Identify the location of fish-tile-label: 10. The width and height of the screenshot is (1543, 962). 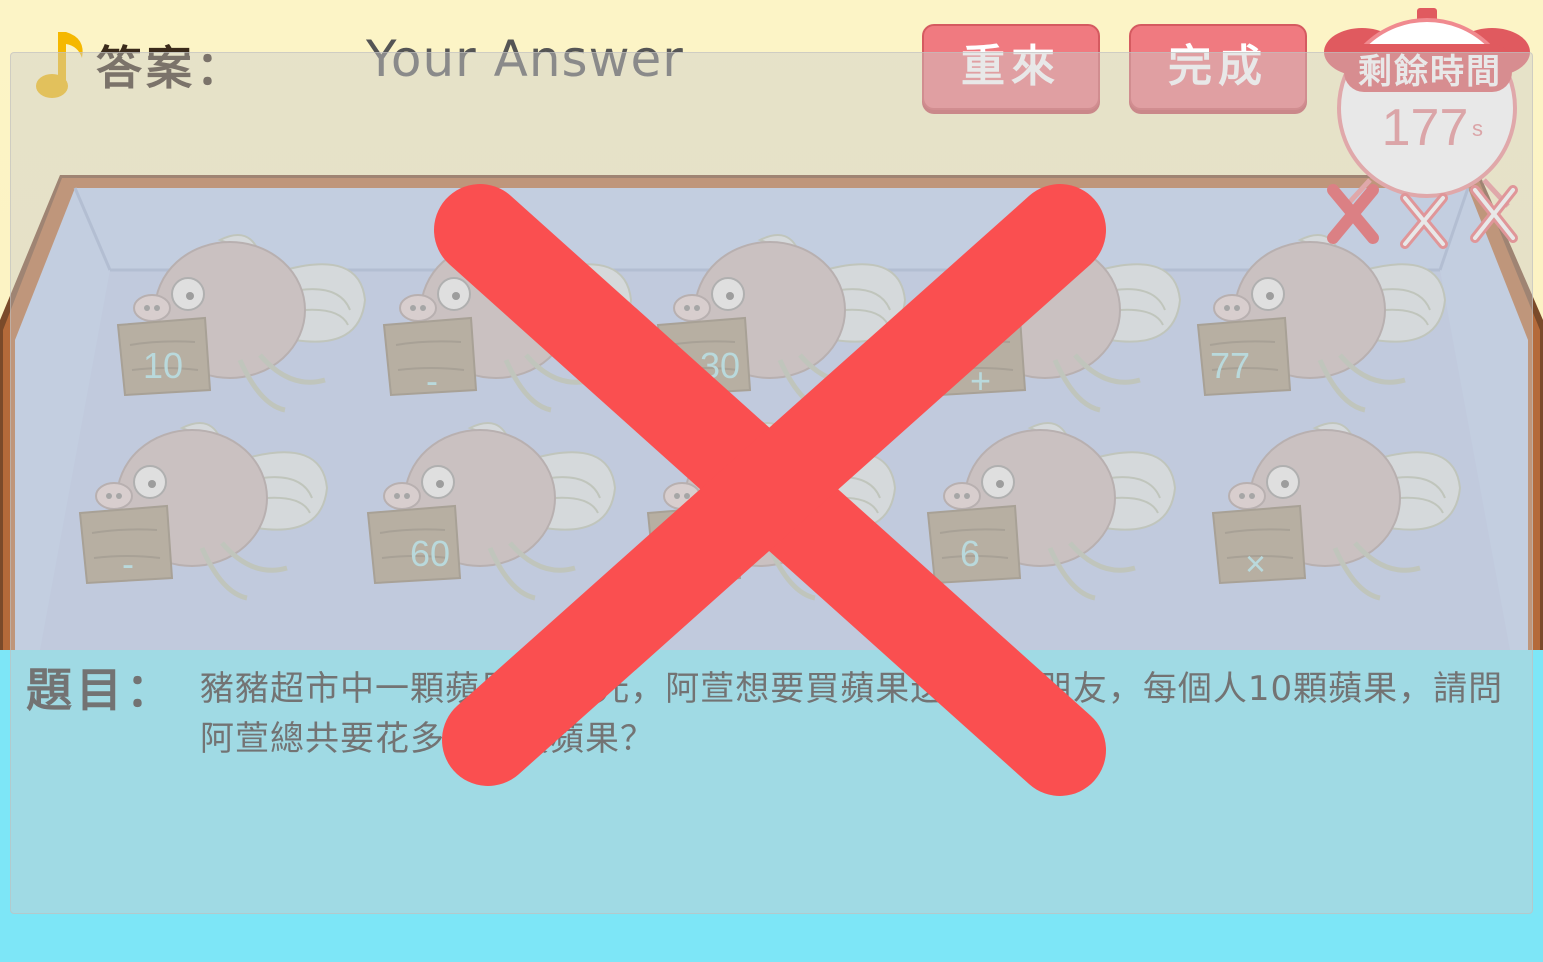
(163, 365).